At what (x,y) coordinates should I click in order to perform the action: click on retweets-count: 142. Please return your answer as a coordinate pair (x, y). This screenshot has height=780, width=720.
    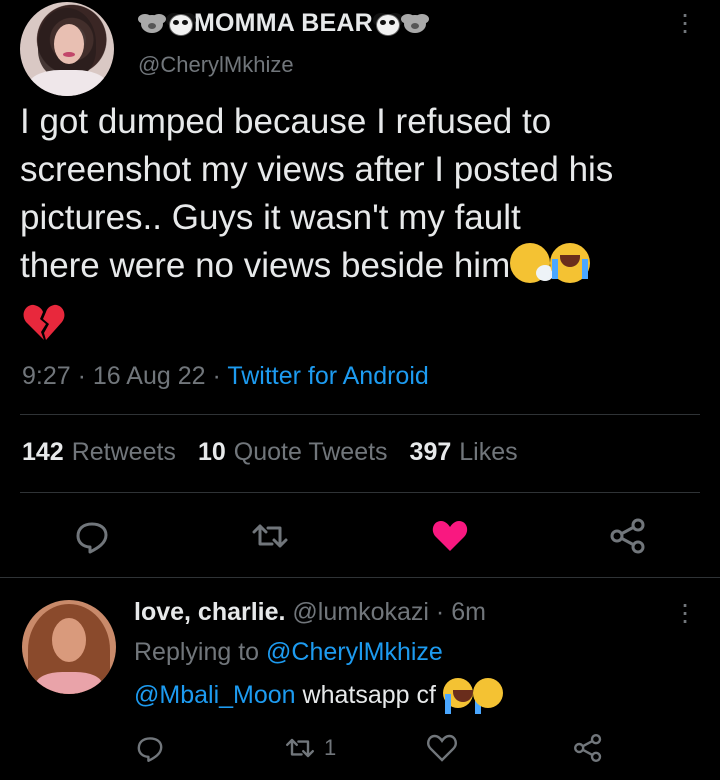
    Looking at the image, I should click on (43, 452).